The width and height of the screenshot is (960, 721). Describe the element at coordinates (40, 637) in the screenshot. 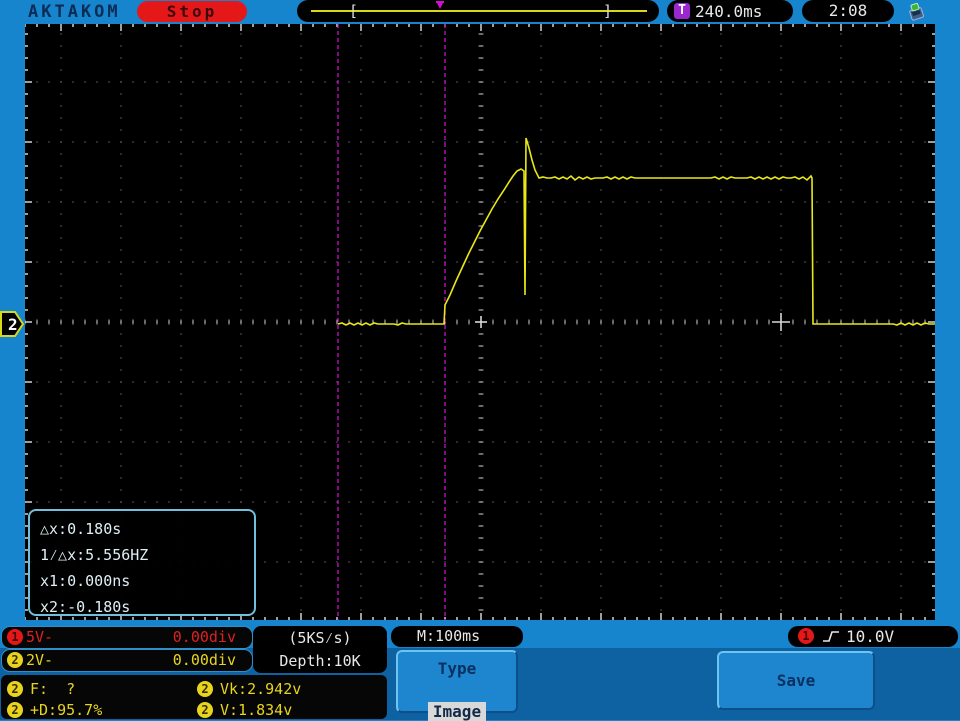

I see `channel1-scale: 5V-` at that location.